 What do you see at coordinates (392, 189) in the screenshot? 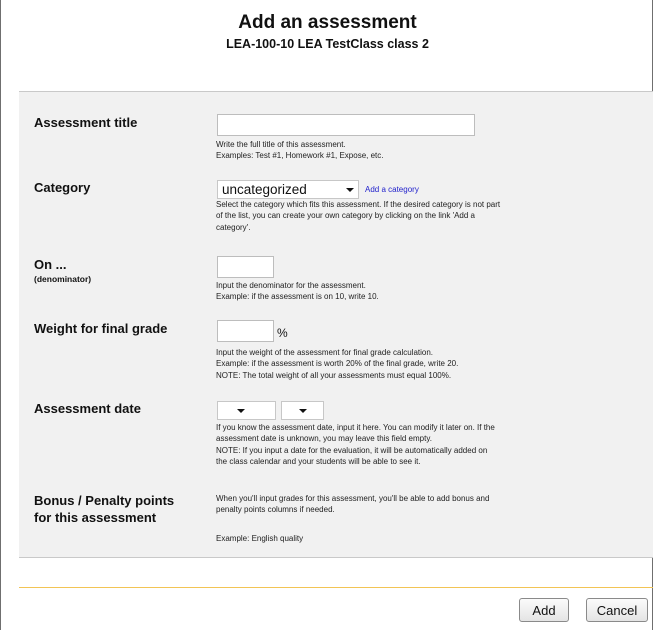
I see `add-category-link: Add a category` at bounding box center [392, 189].